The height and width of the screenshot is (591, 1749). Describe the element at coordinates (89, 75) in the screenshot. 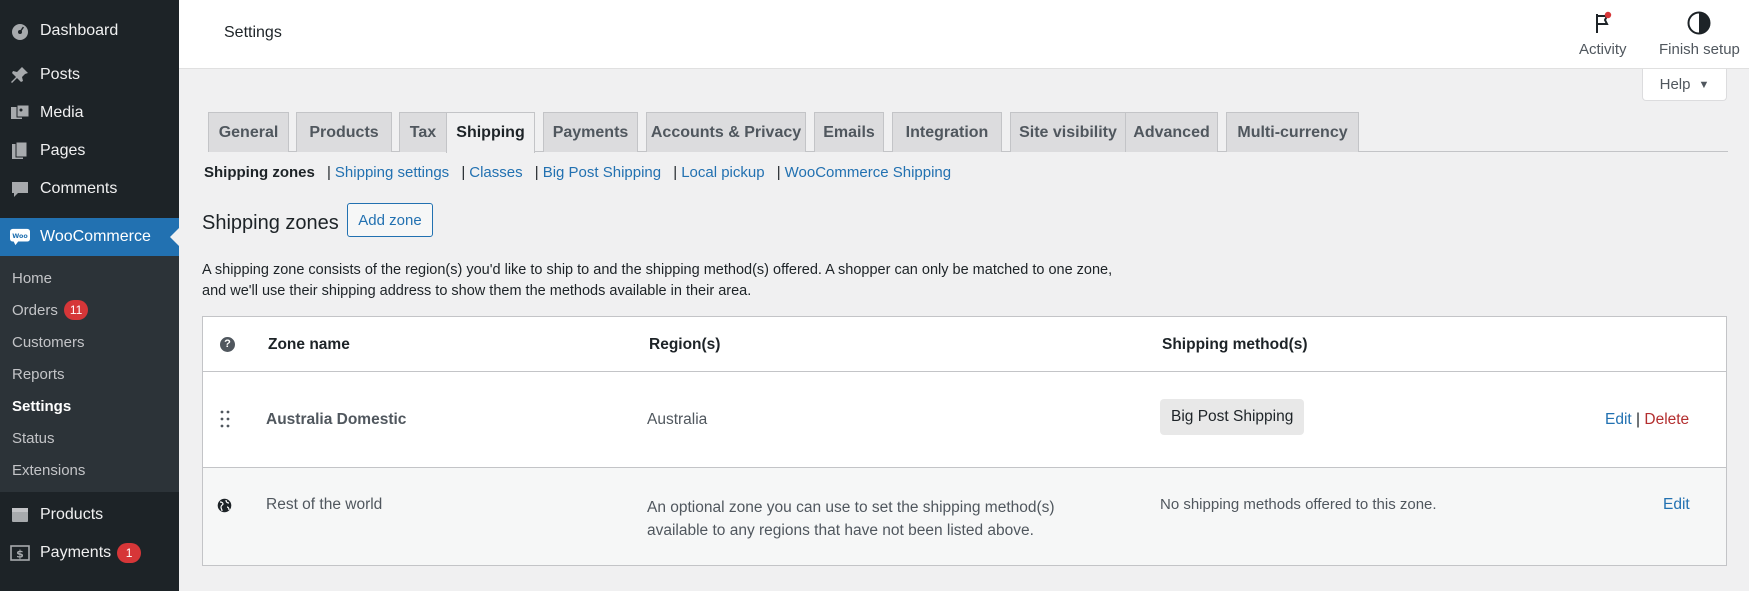

I see `sidebar-item-posts: Posts` at that location.